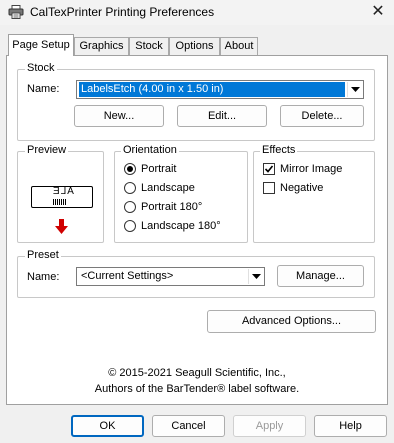  Describe the element at coordinates (181, 226) in the screenshot. I see `orientation-landscape-180-label: Landscape 180°` at that location.